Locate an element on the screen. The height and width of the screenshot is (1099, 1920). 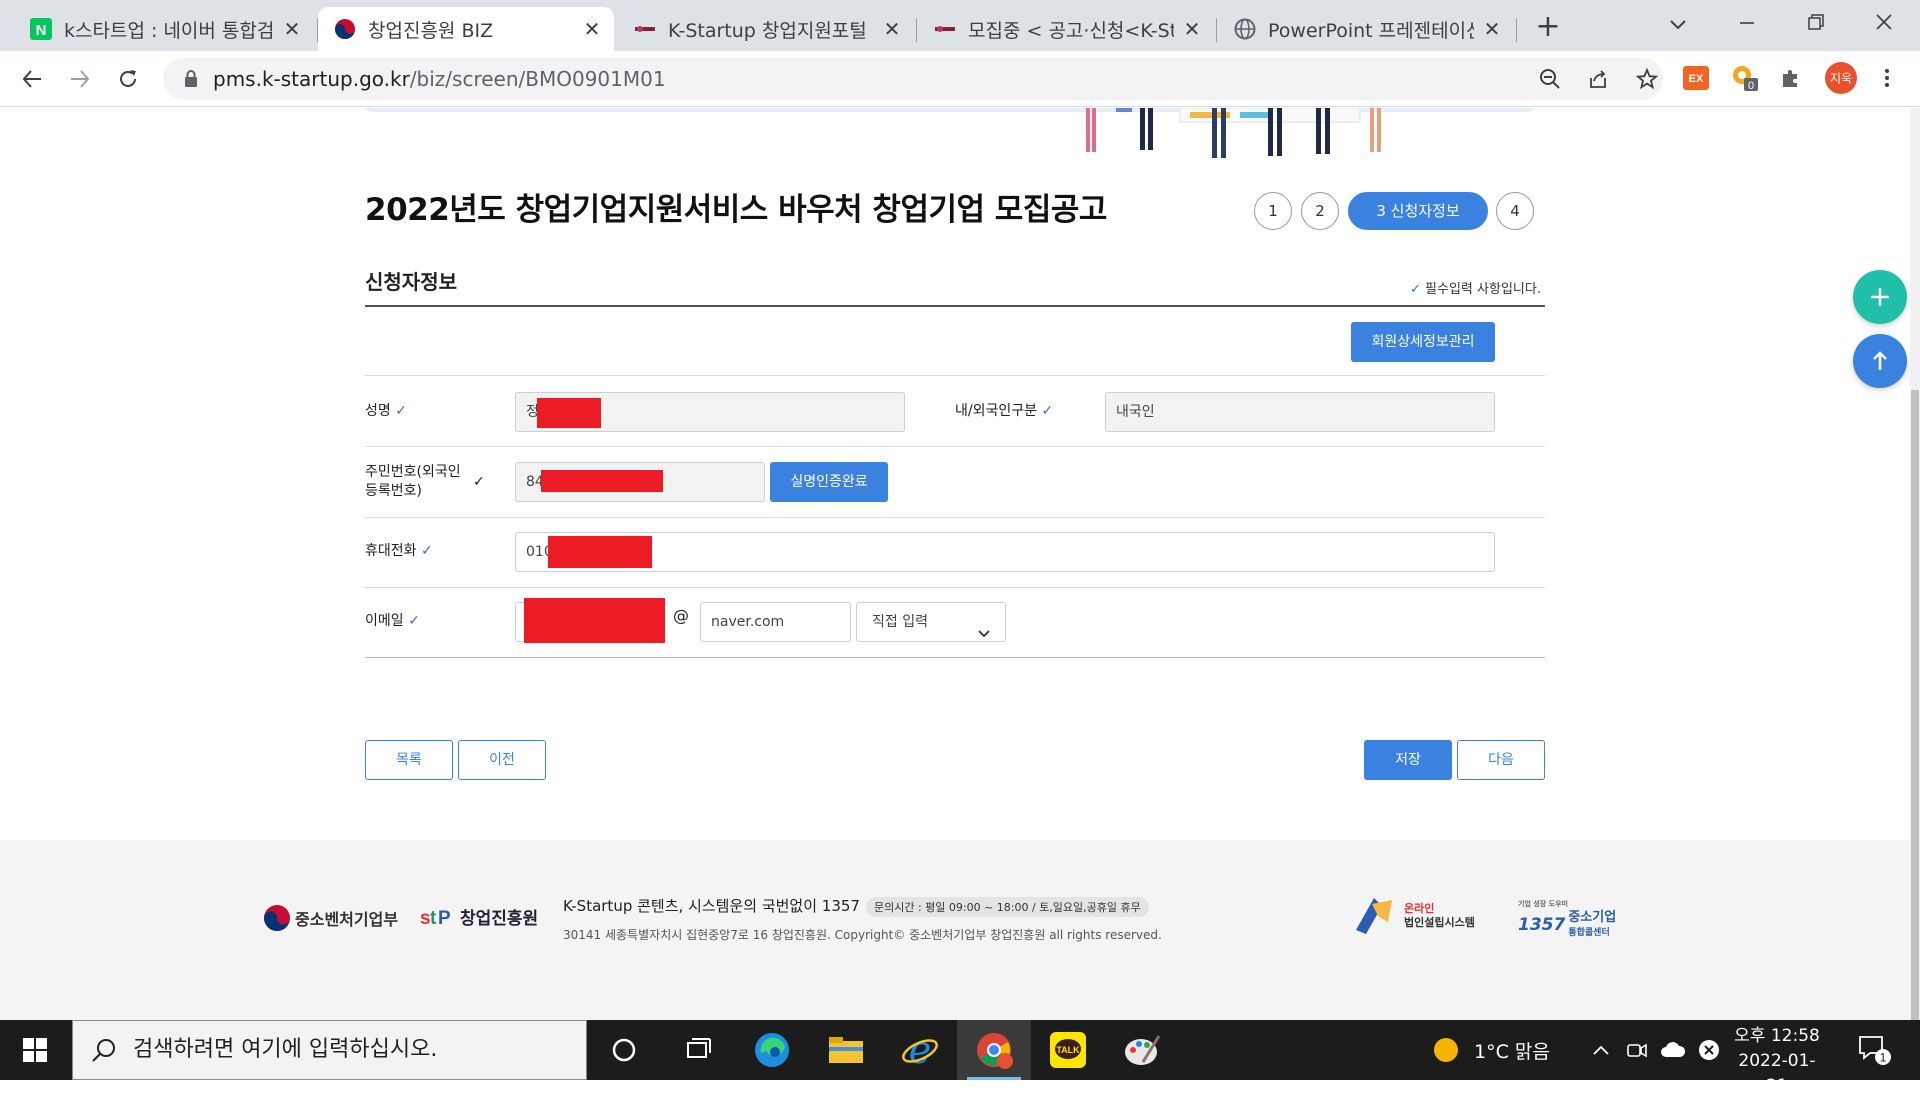
svg-text: e is located at coordinates (920, 1050).